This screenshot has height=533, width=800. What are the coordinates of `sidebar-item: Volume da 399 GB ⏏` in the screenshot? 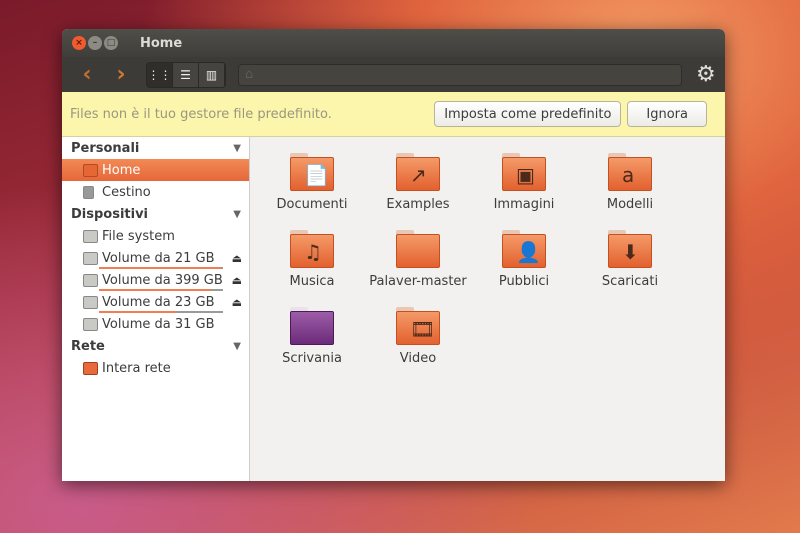 It's located at (155, 280).